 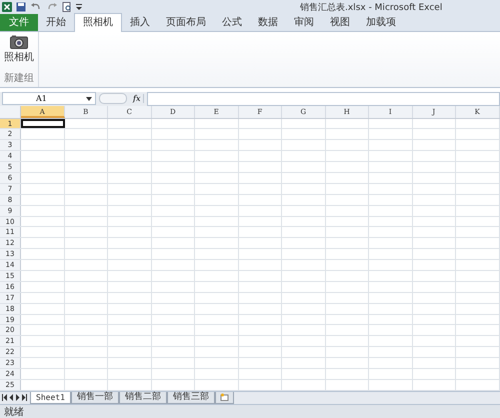 I want to click on ribbon-tab: 审阅, so click(x=304, y=23).